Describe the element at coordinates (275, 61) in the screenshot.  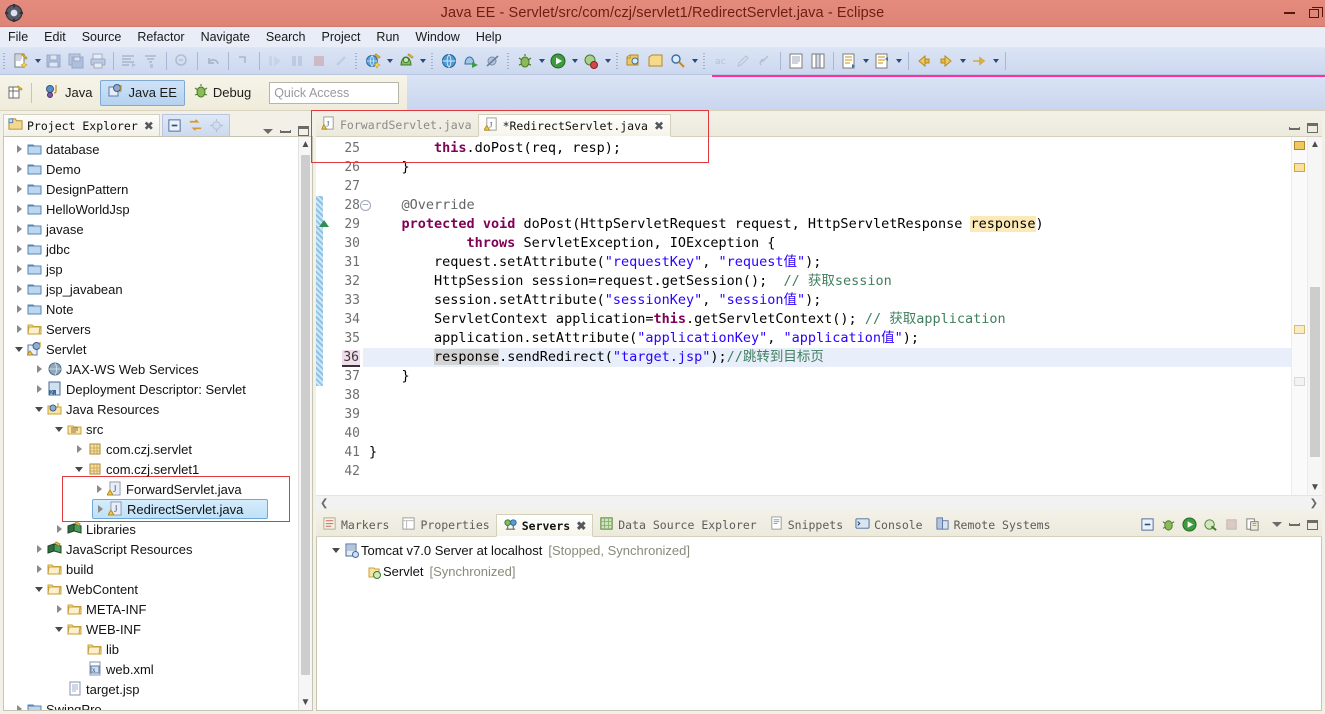
I see `resume-icon` at that location.